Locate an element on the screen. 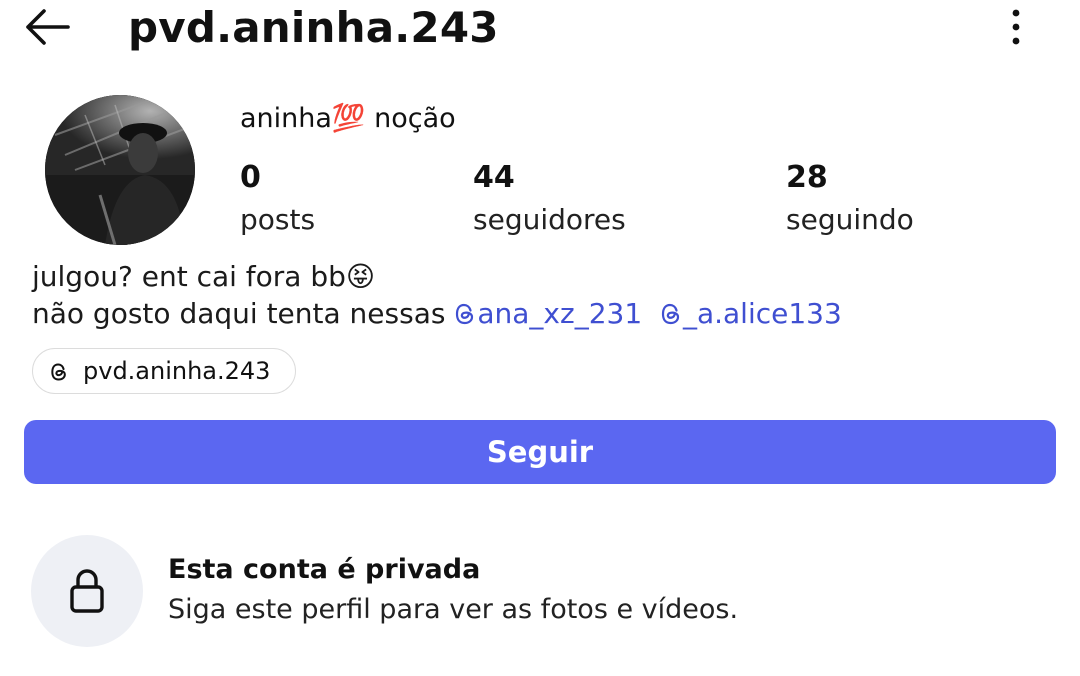  bio-line: julgou? ent cai fora bb😝 is located at coordinates (204, 276).